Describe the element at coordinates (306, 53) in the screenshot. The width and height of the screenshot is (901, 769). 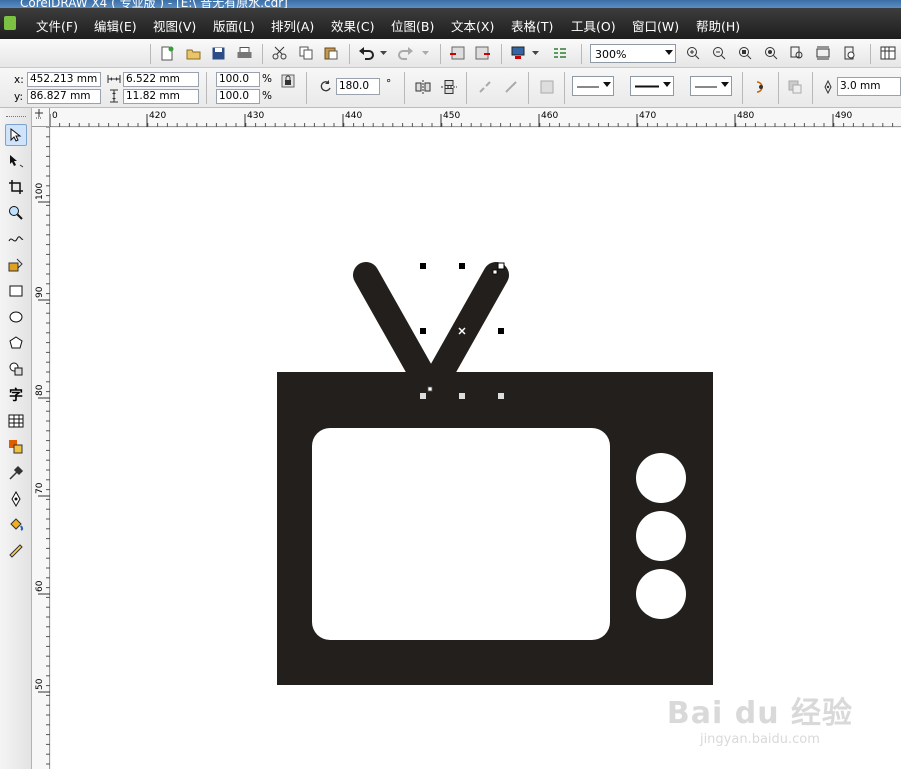
I see `copy-icon` at that location.